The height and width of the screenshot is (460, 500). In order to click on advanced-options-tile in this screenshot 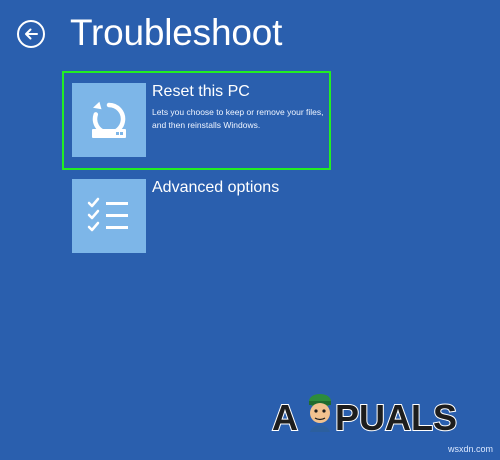, I will do `click(109, 216)`.